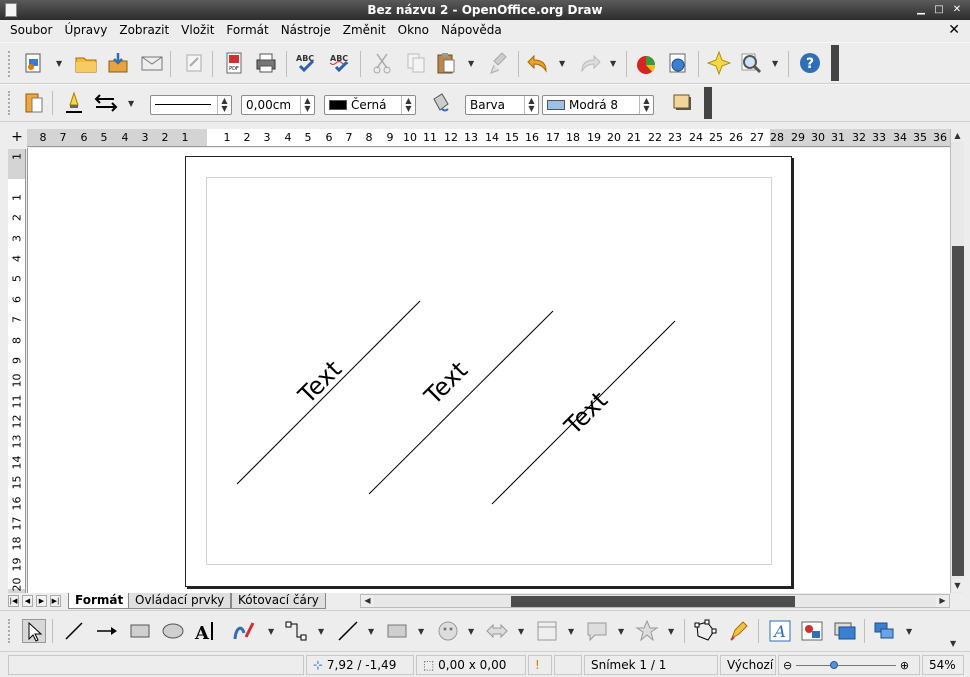  What do you see at coordinates (540, 665) in the screenshot?
I see `document-modified-icon: !` at bounding box center [540, 665].